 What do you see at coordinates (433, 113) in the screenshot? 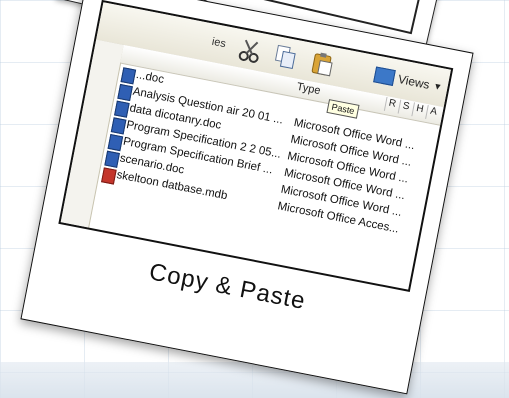
I see `column-header-attr-a: A` at bounding box center [433, 113].